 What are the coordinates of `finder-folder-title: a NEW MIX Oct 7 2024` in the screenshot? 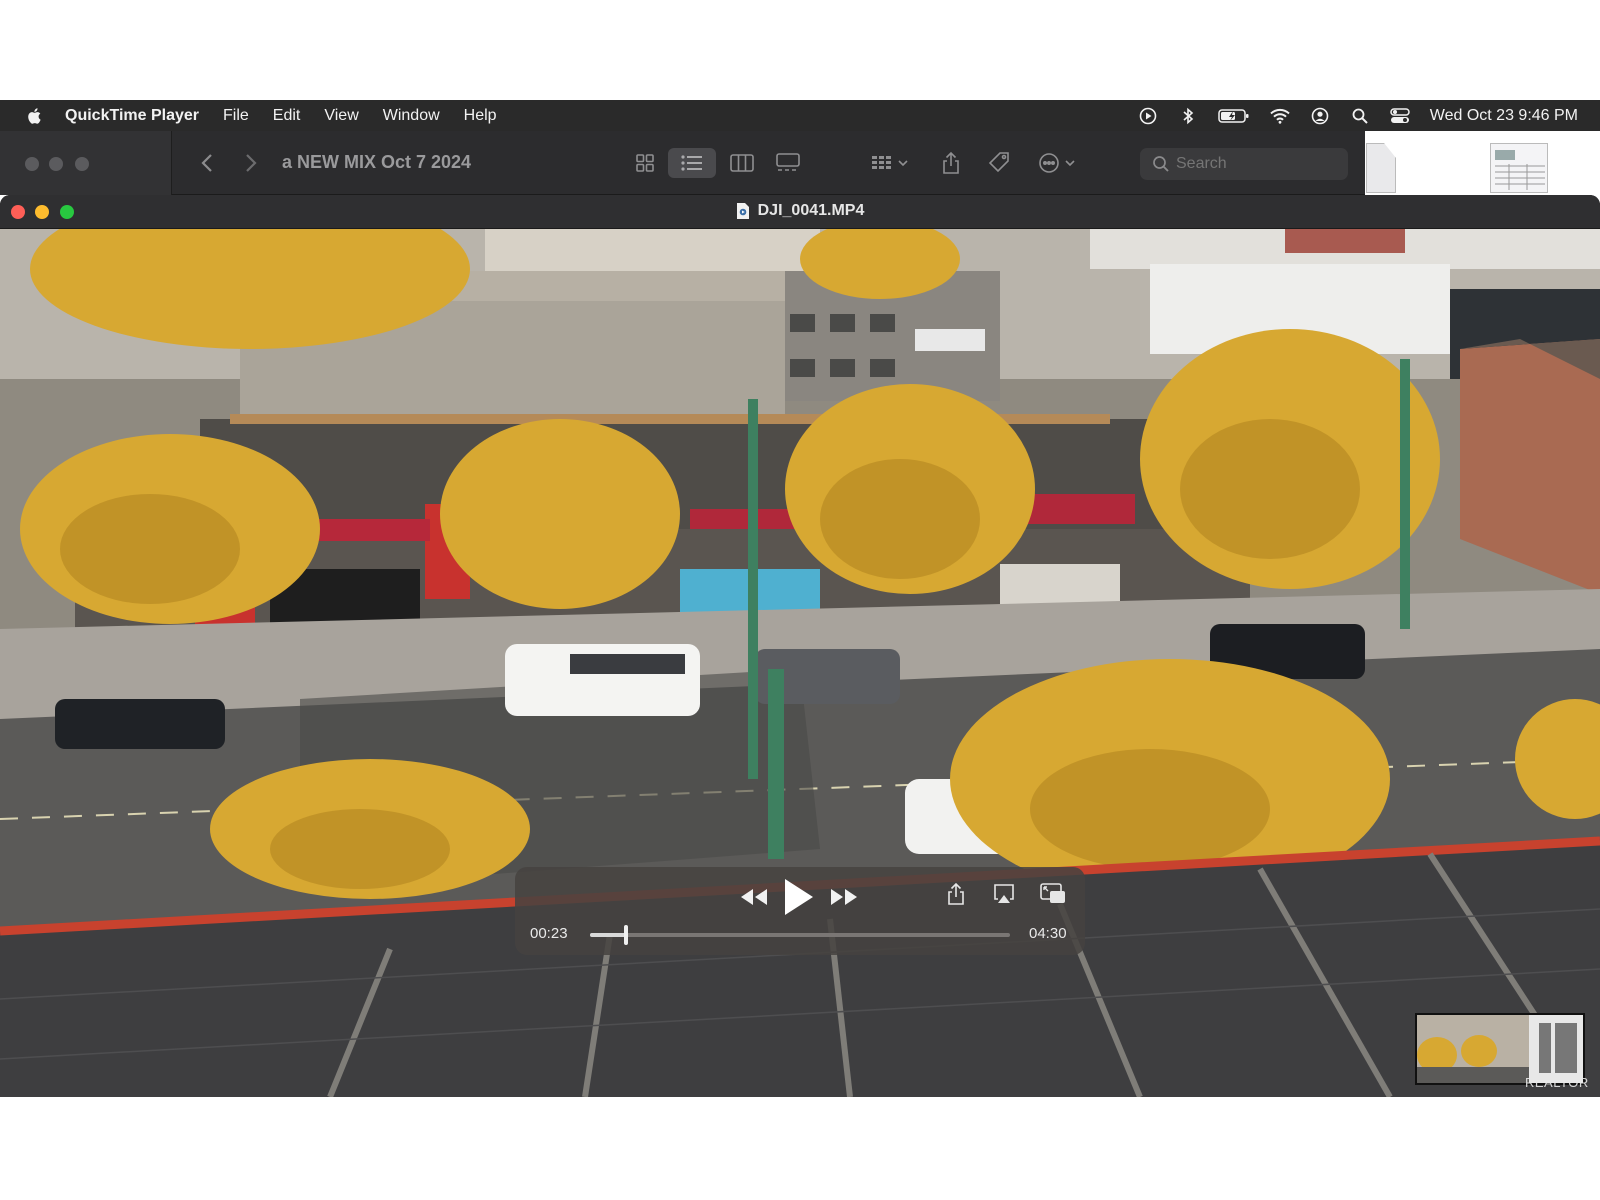 It's located at (377, 162).